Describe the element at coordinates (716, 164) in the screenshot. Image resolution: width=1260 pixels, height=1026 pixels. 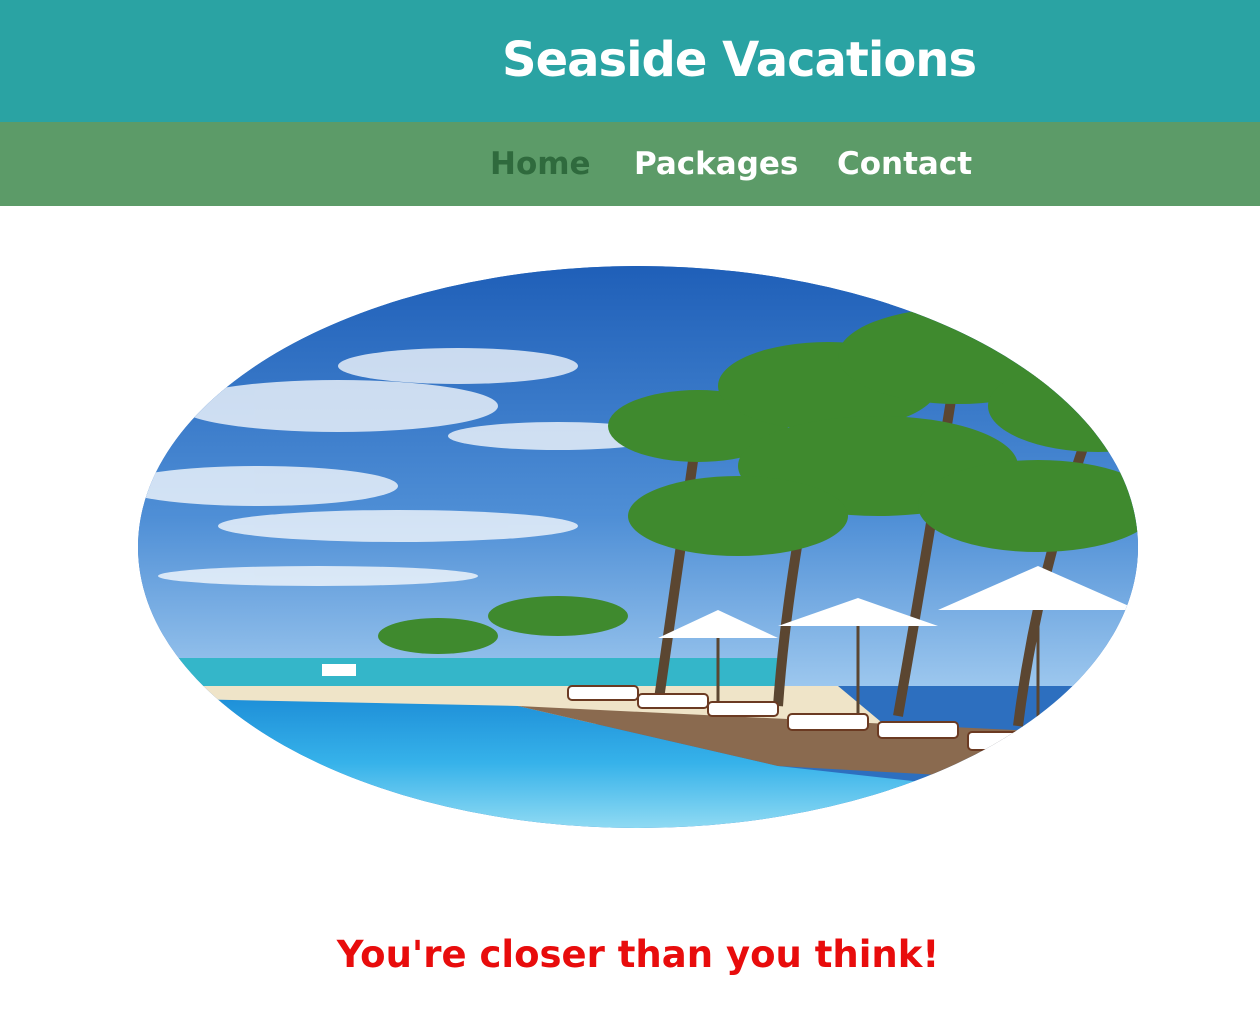
I see `nav-item-packages: Packages` at that location.